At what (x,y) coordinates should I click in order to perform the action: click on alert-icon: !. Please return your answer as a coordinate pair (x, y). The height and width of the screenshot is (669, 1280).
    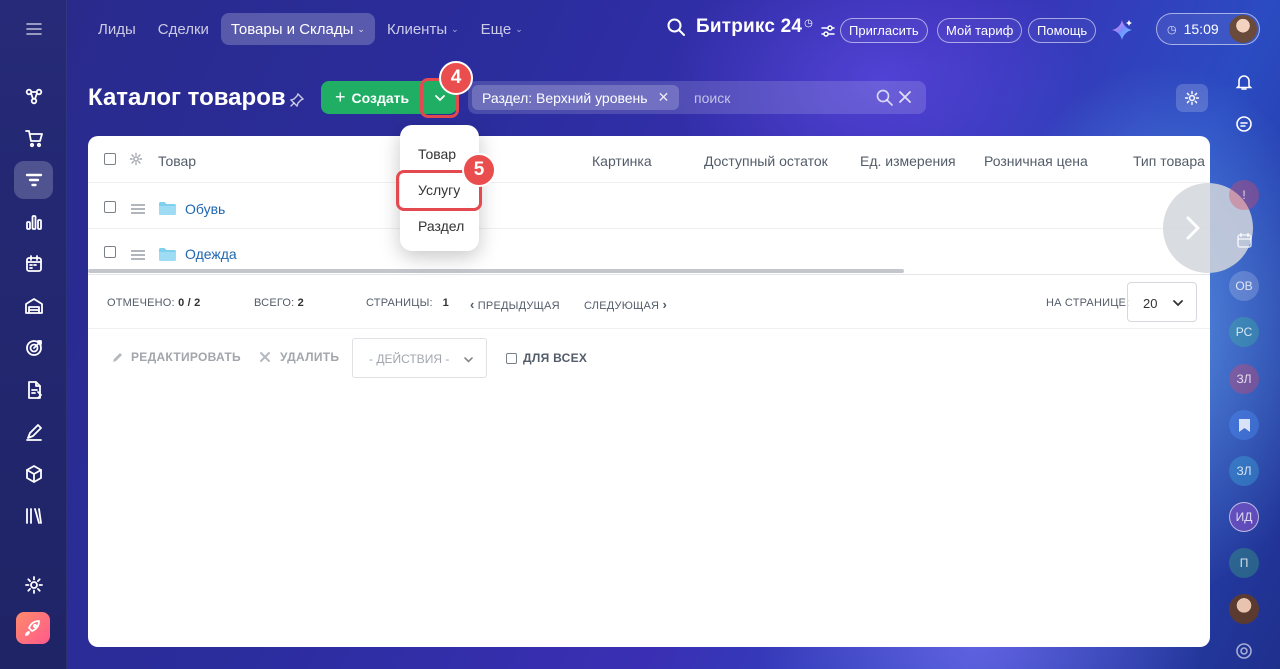
    Looking at the image, I should click on (1244, 195).